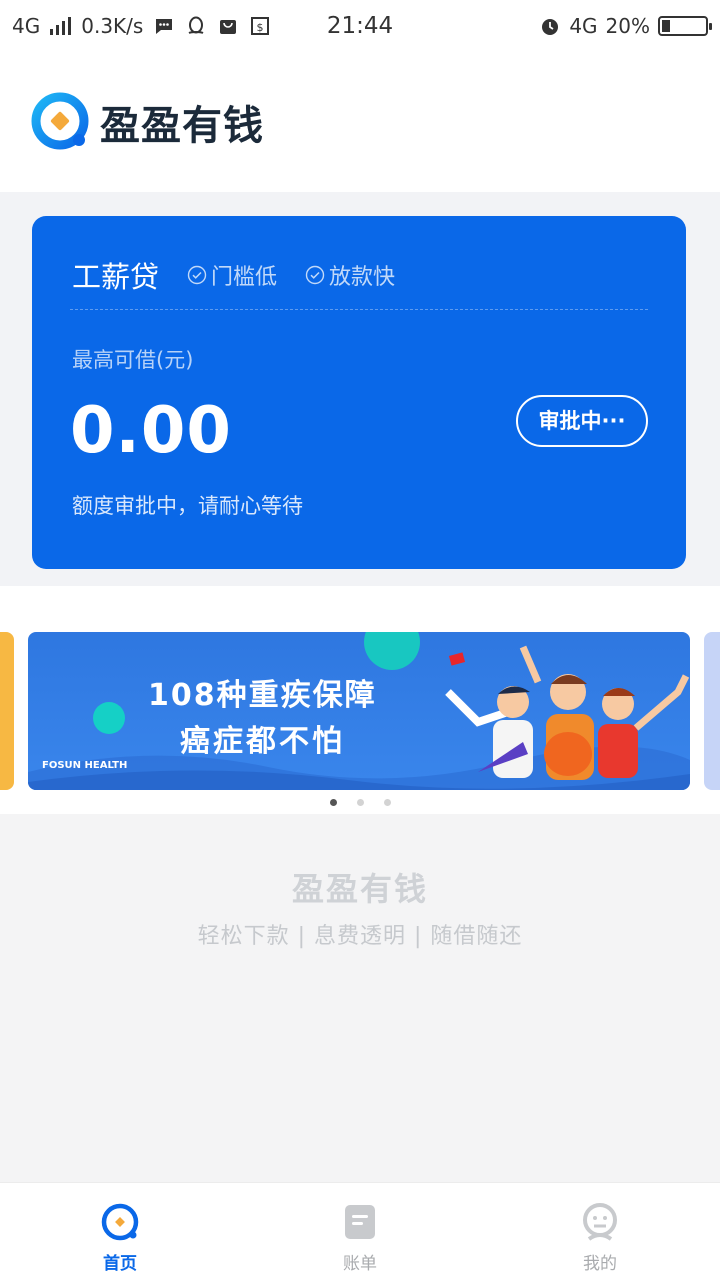 The height and width of the screenshot is (1280, 720). I want to click on network-label: 4G, so click(26, 26).